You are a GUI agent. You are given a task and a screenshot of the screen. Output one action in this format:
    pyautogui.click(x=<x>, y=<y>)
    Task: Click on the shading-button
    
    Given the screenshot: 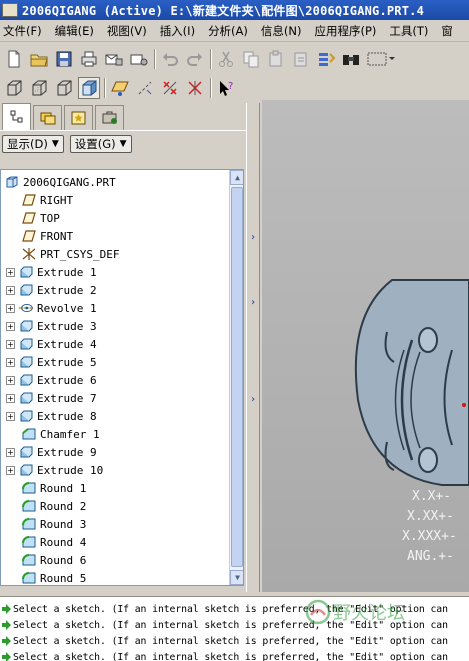 What is the action you would take?
    pyautogui.click(x=89, y=87)
    